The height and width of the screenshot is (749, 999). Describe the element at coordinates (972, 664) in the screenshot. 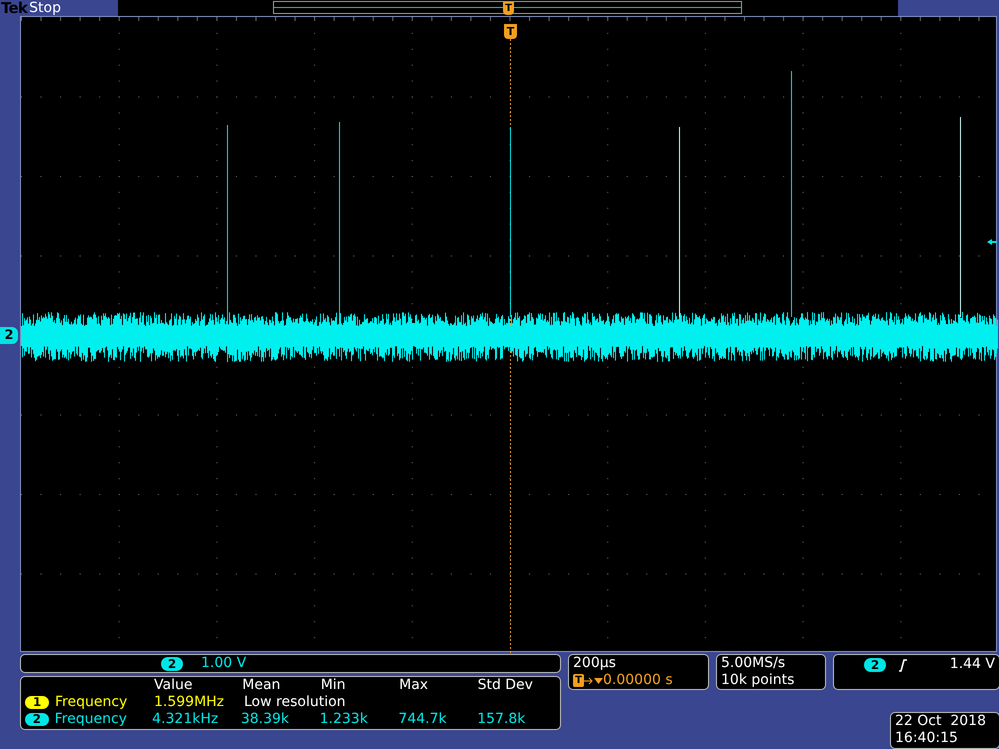

I see `trigger-level: 1.44 V` at that location.